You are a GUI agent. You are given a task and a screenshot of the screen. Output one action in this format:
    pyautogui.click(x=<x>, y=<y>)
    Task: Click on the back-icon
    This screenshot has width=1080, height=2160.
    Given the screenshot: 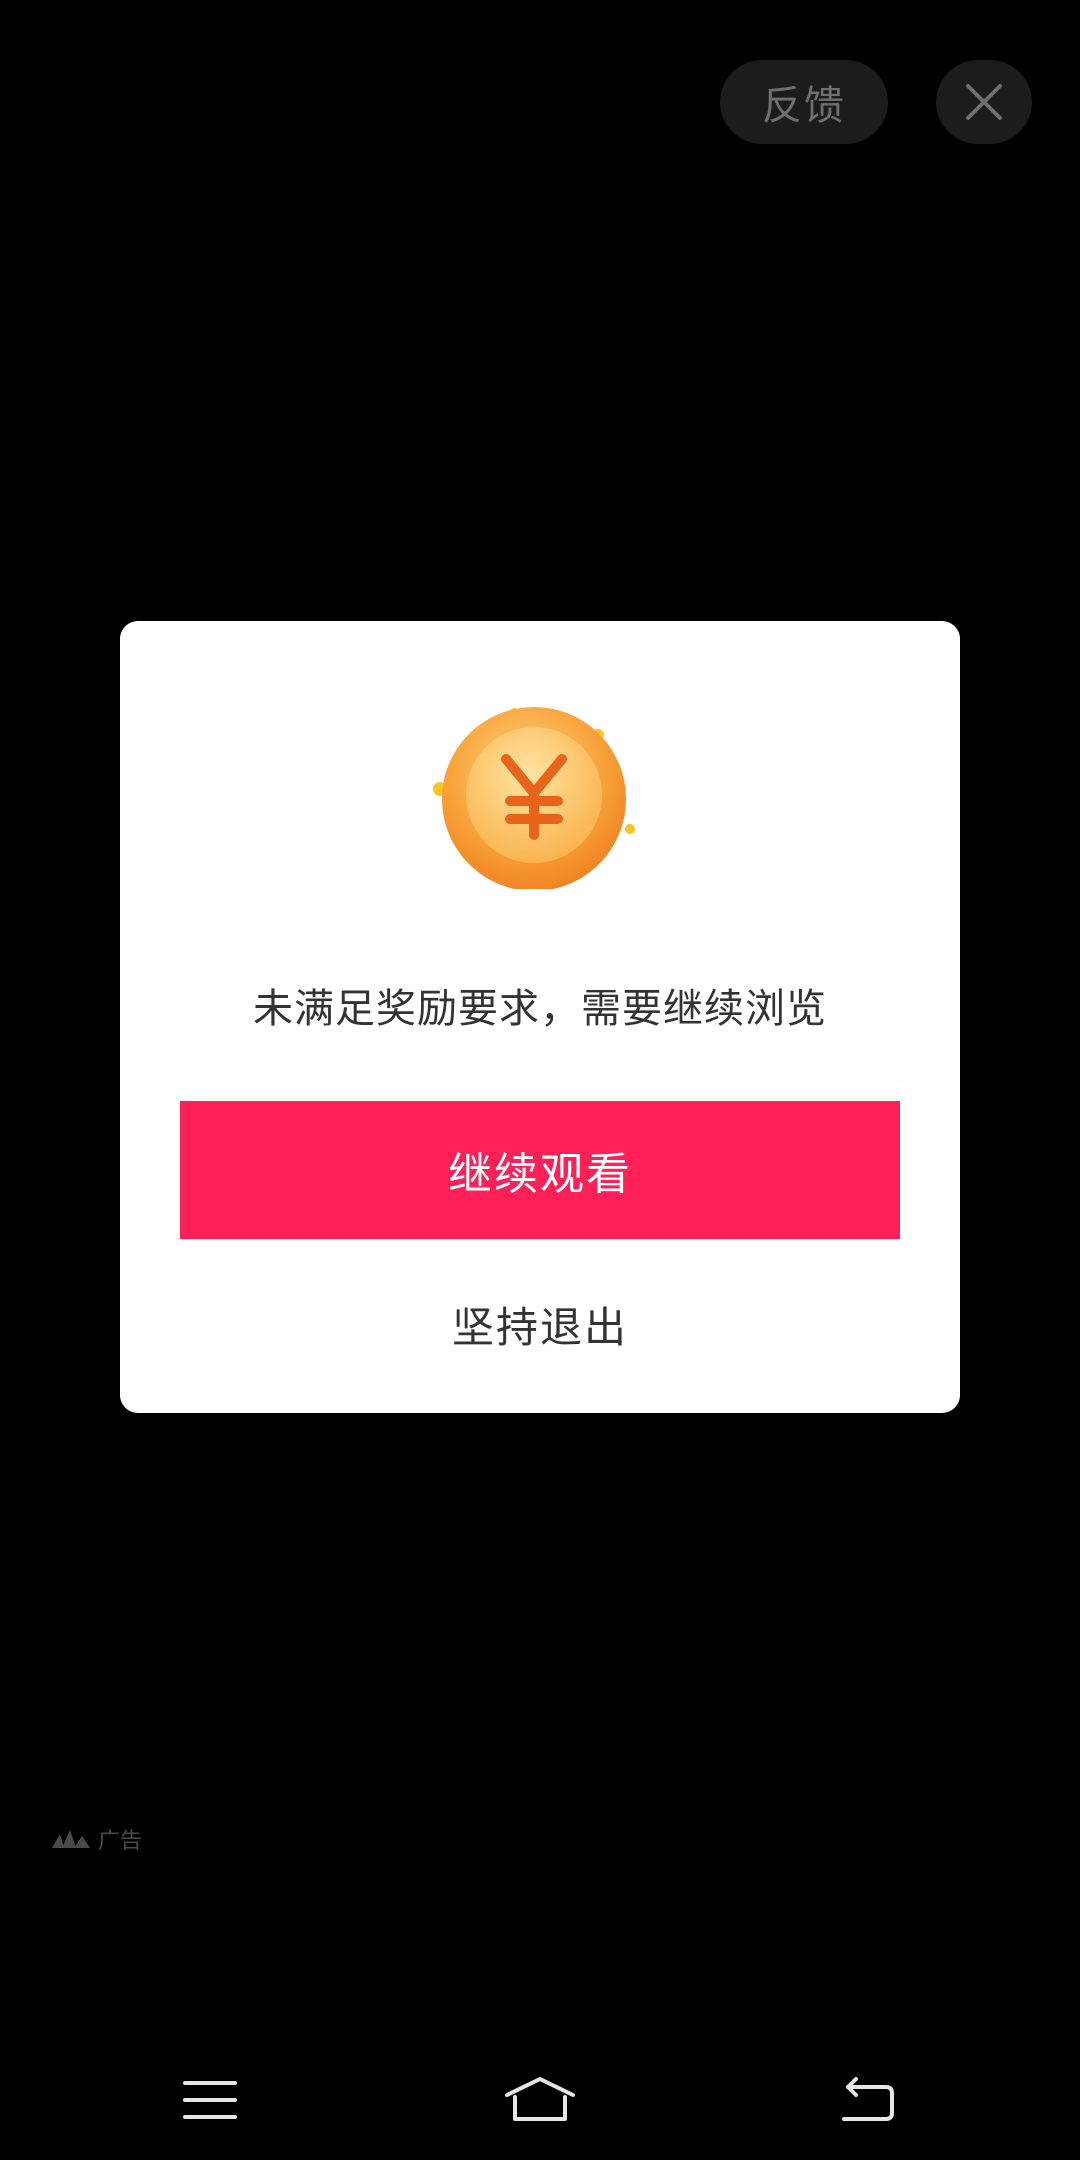 What is the action you would take?
    pyautogui.click(x=868, y=2099)
    